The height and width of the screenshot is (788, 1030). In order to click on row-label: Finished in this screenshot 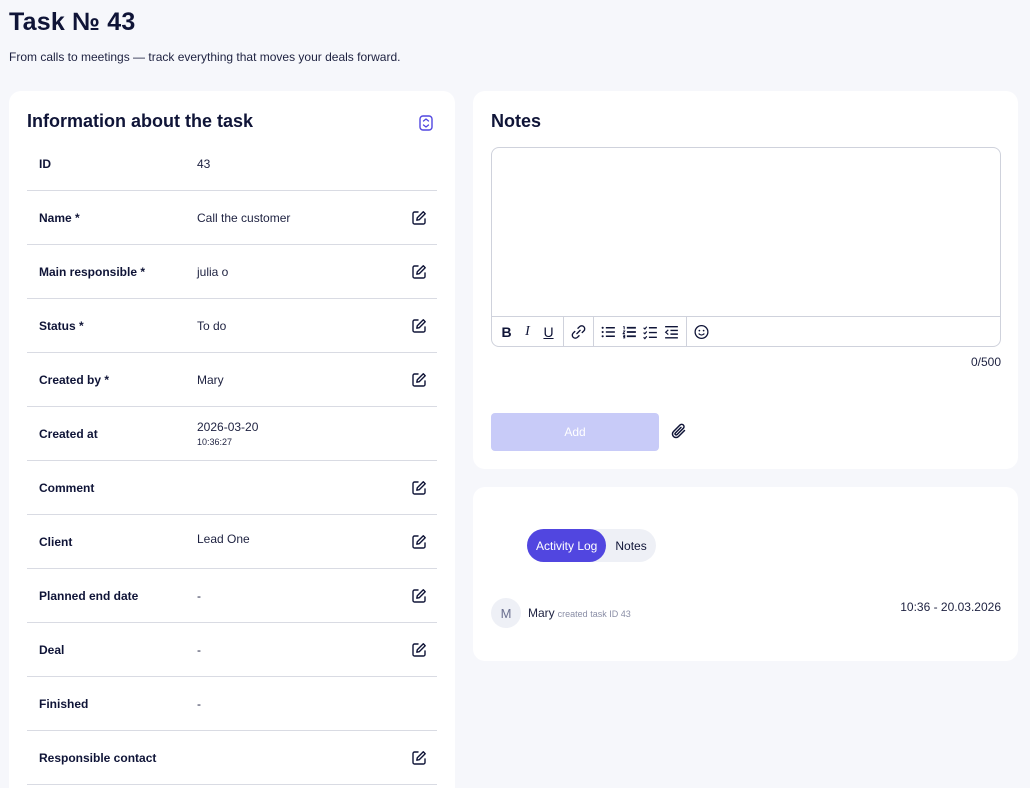, I will do `click(64, 703)`.